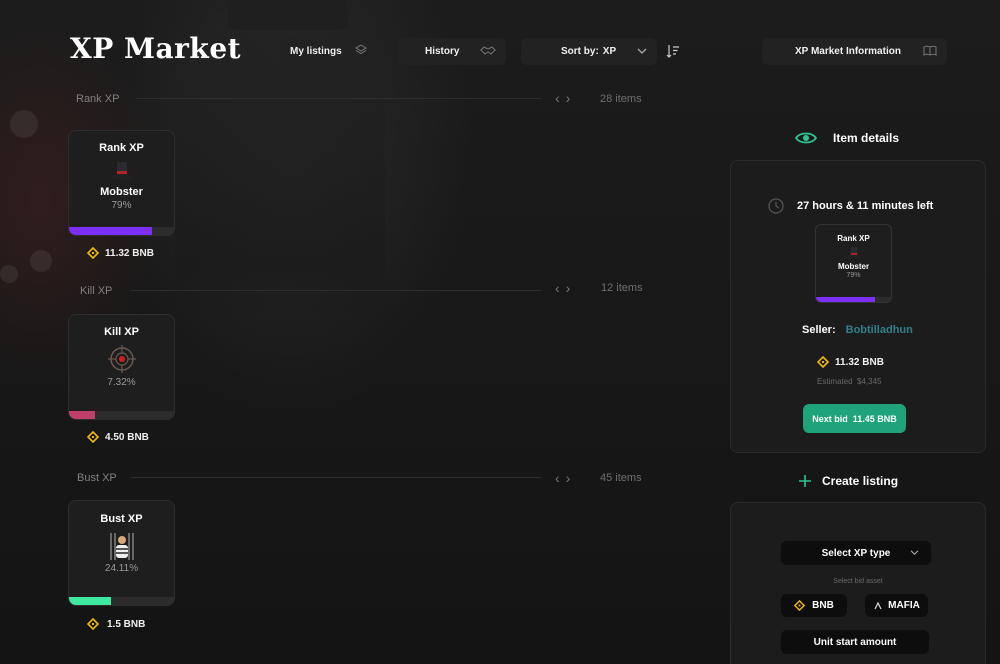 This screenshot has width=1000, height=664. What do you see at coordinates (121, 192) in the screenshot?
I see `card-rank-name: Mobster` at bounding box center [121, 192].